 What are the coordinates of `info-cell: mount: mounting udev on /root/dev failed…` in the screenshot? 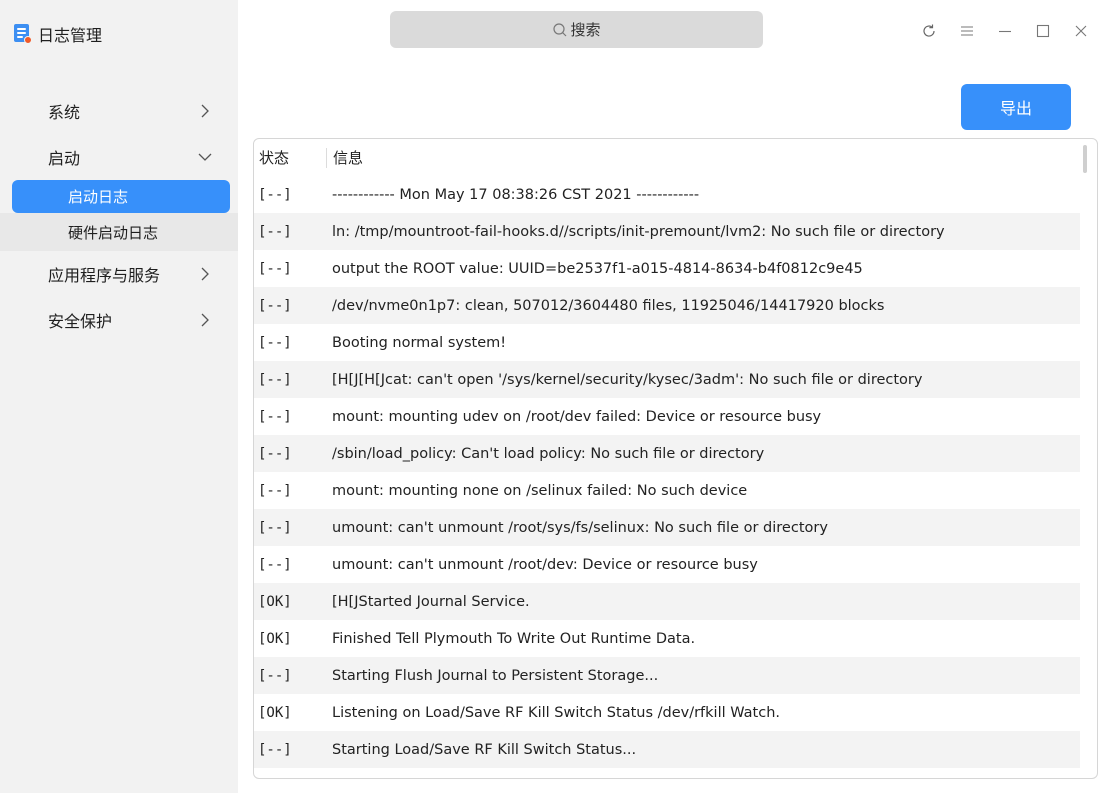 It's located at (577, 416).